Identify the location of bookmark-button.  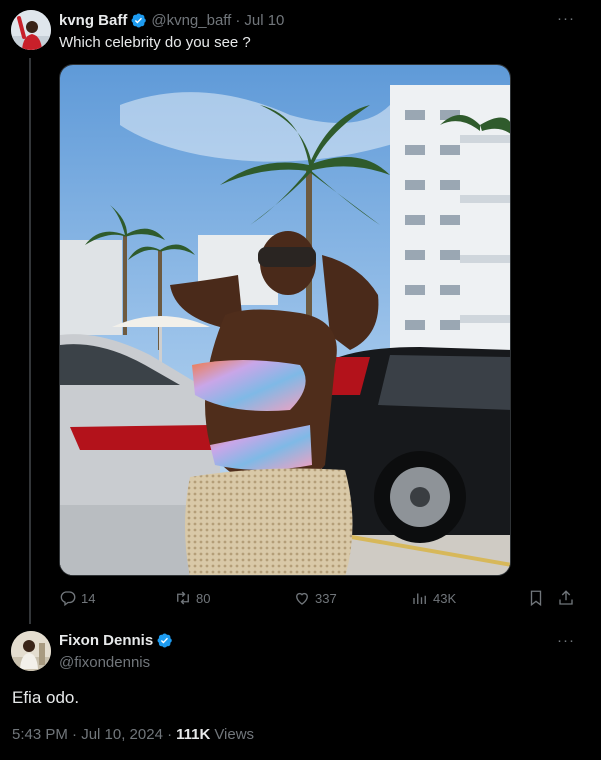
(536, 598).